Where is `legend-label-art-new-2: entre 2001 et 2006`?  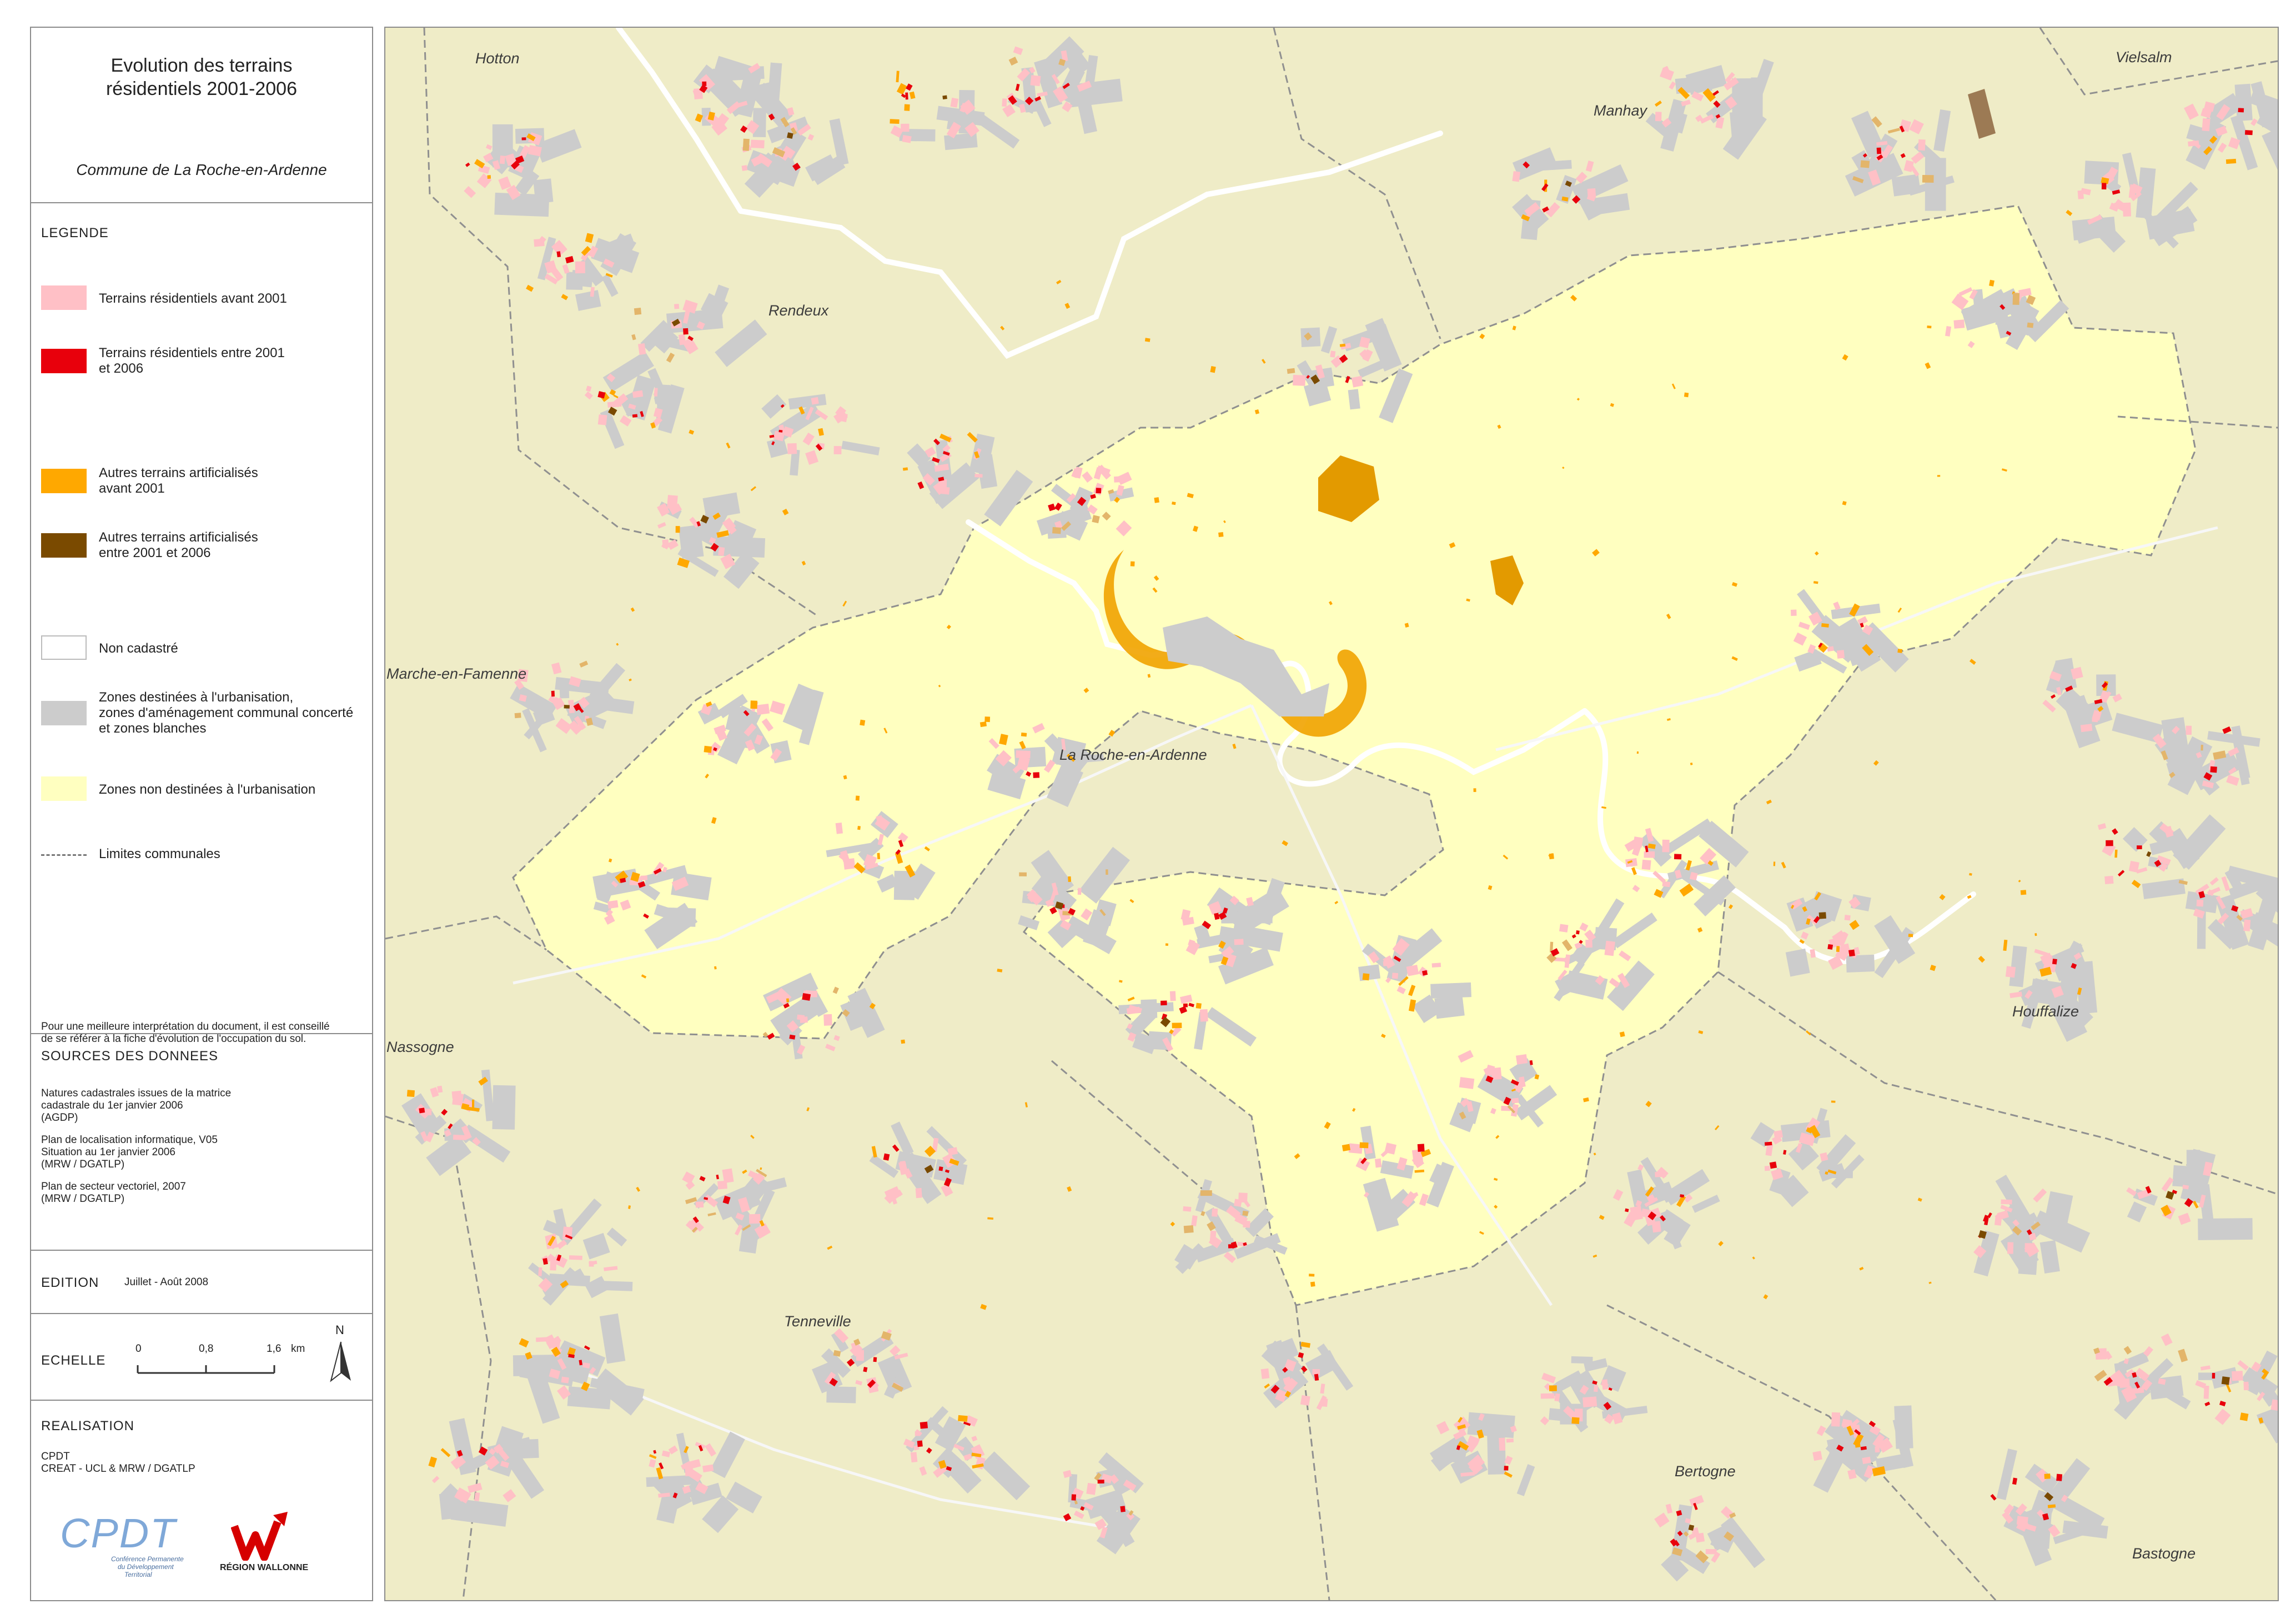
legend-label-art-new-2: entre 2001 et 2006 is located at coordinates (155, 552).